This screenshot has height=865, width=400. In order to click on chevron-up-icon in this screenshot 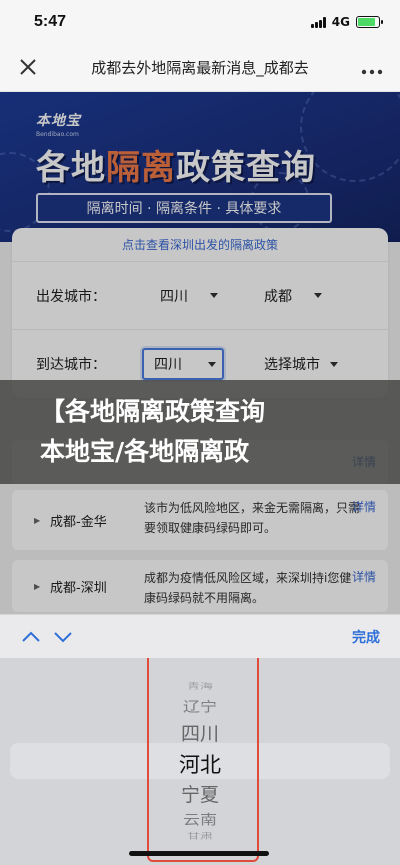, I will do `click(31, 637)`.